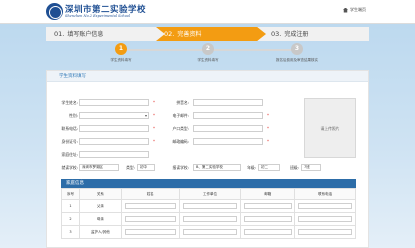  I want to click on pinyin-name-label: 拼音名:, so click(182, 102).